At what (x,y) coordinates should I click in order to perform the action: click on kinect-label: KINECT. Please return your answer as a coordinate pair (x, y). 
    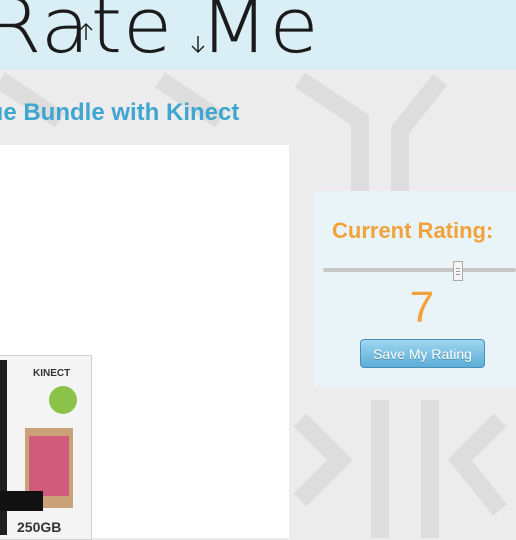
    Looking at the image, I should click on (51, 373).